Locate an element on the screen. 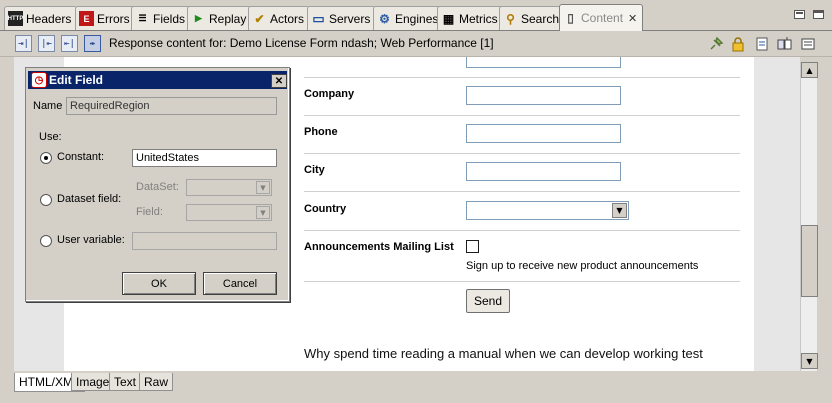 Image resolution: width=832 pixels, height=403 pixels. user-variable-label: User variable: is located at coordinates (91, 240).